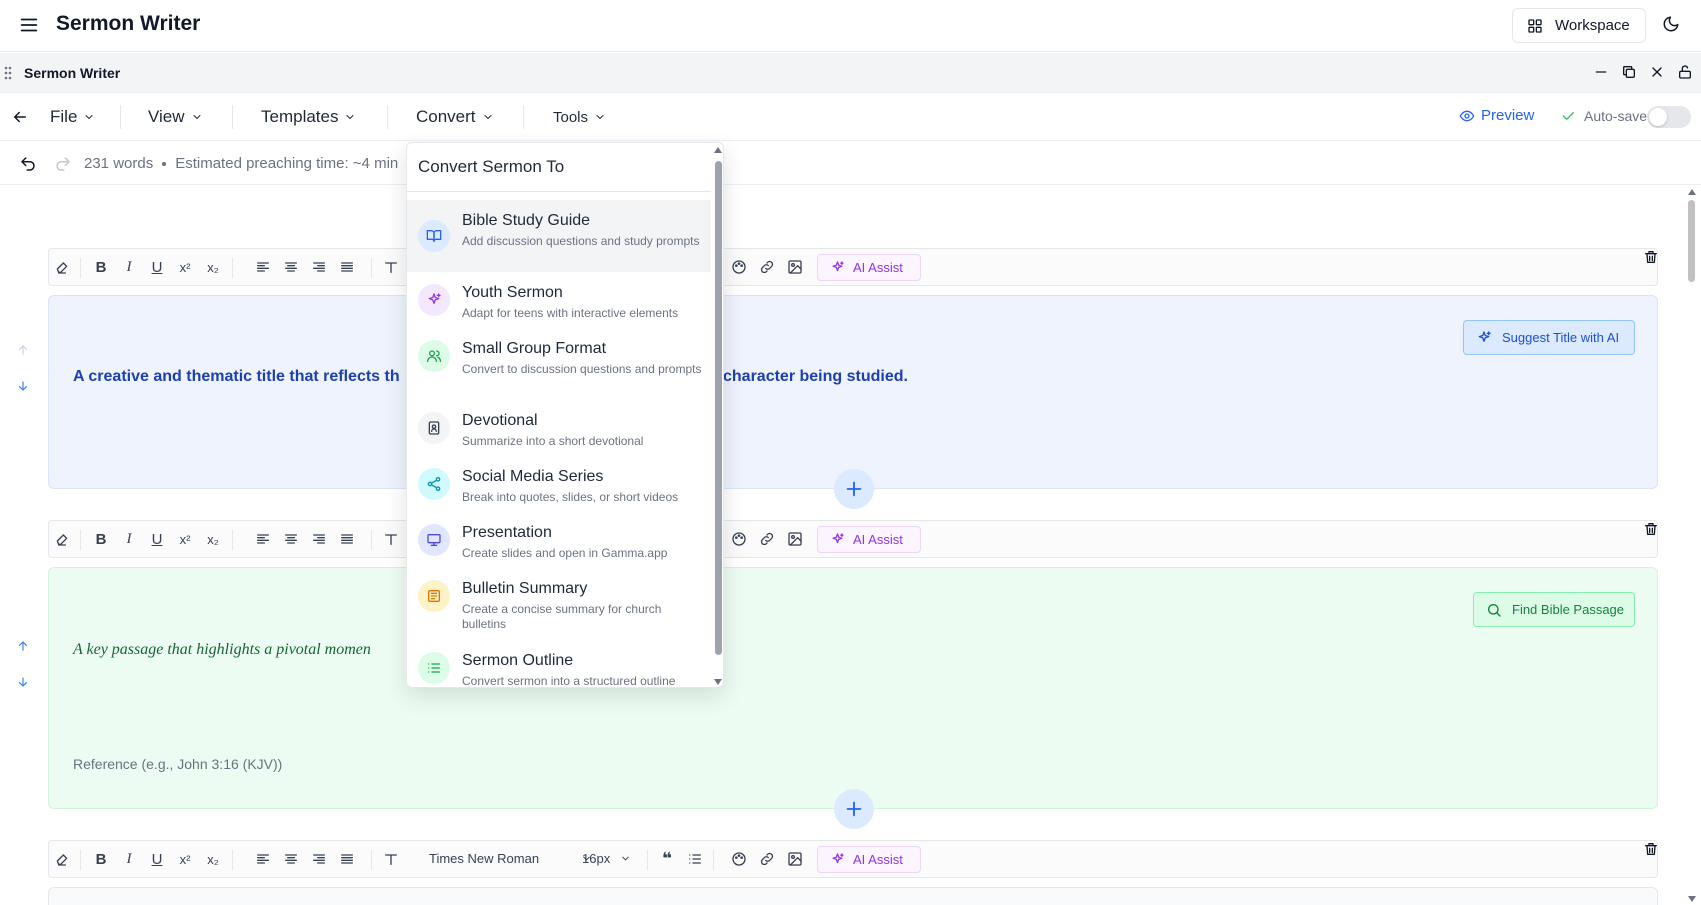 This screenshot has width=1701, height=905. I want to click on unlock-icon, so click(1686, 73).